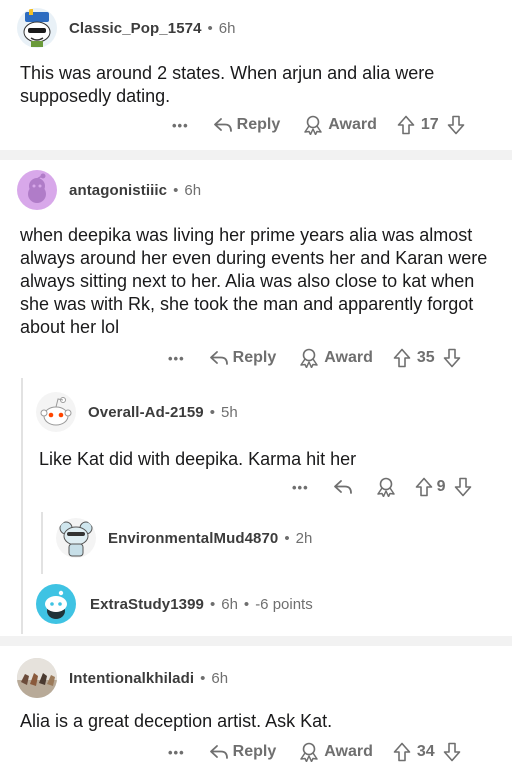 Image resolution: width=512 pixels, height=767 pixels. I want to click on vote-score: 9, so click(441, 486).